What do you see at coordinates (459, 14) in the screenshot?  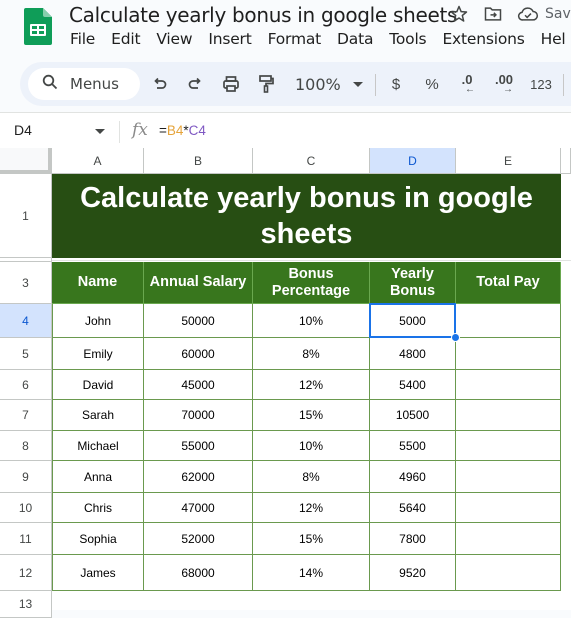 I see `star-icon` at bounding box center [459, 14].